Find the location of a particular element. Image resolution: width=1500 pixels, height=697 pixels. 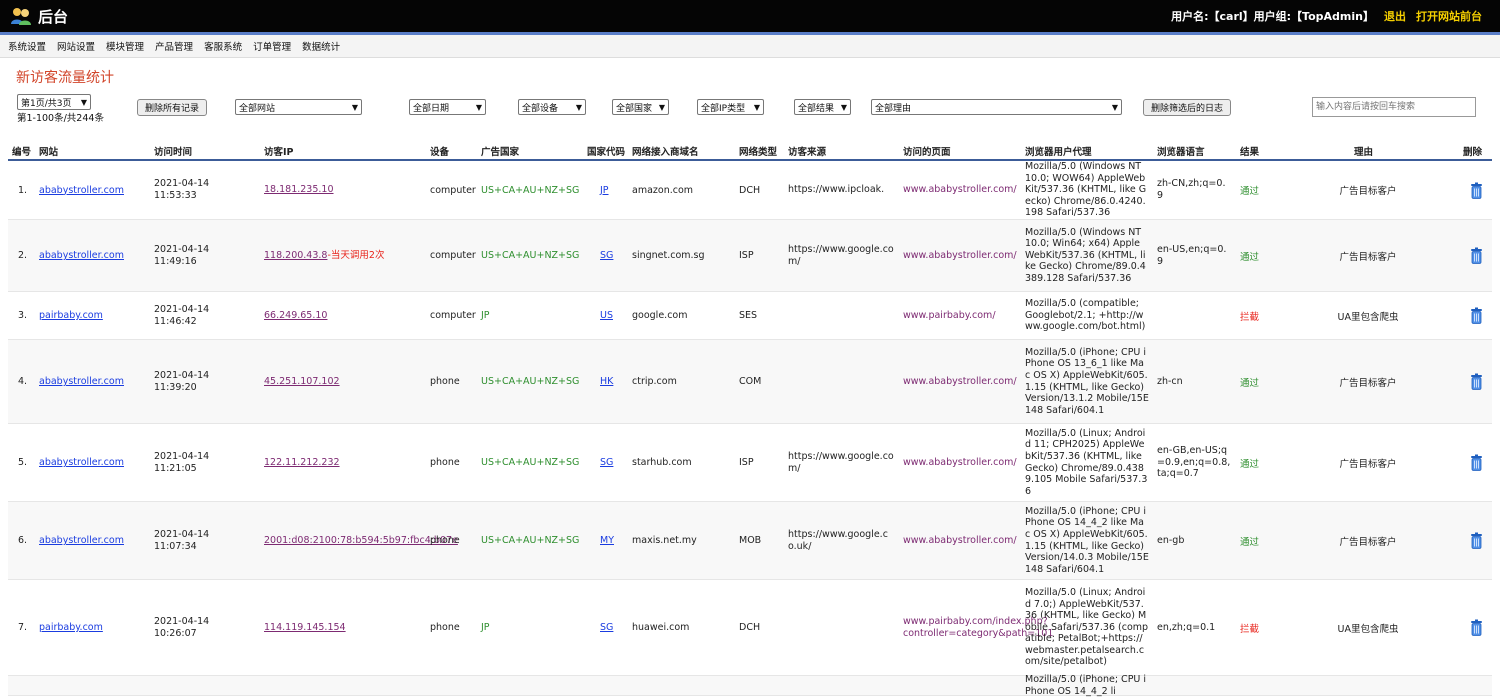

device-cell: computer is located at coordinates (453, 190).